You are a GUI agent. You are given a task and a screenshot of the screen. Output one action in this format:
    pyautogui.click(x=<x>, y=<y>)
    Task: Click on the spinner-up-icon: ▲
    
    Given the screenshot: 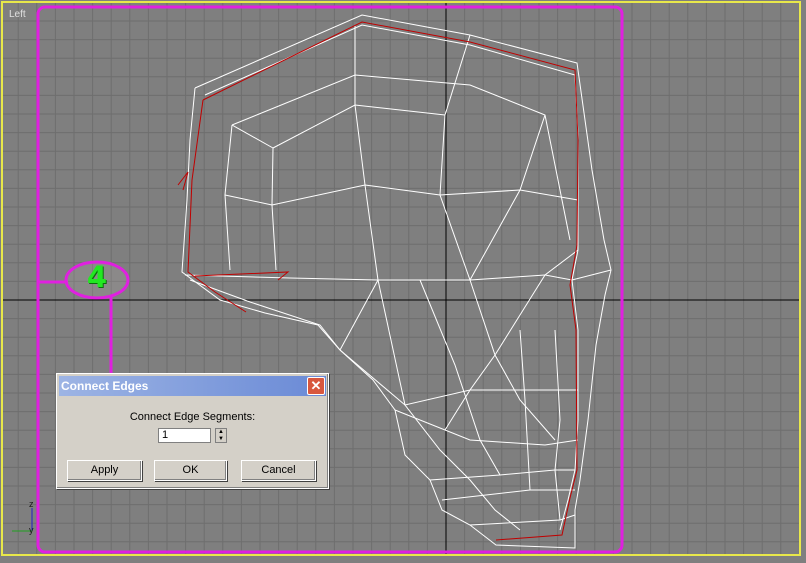 What is the action you would take?
    pyautogui.click(x=221, y=432)
    